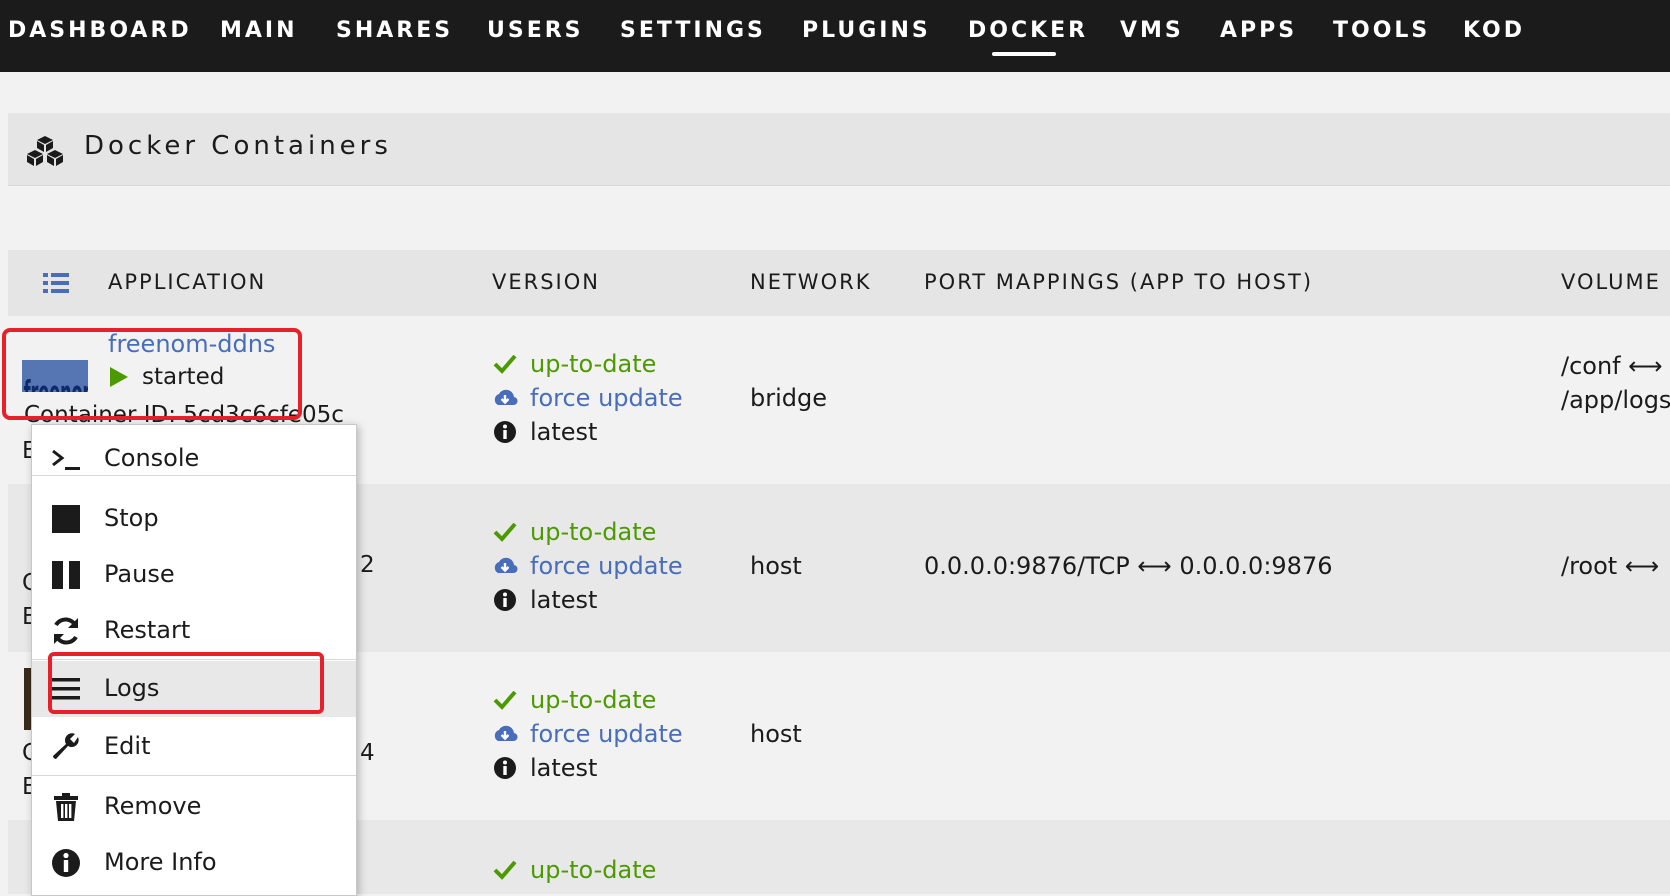 This screenshot has height=896, width=1670. What do you see at coordinates (131, 518) in the screenshot?
I see `menu-label: Stop` at bounding box center [131, 518].